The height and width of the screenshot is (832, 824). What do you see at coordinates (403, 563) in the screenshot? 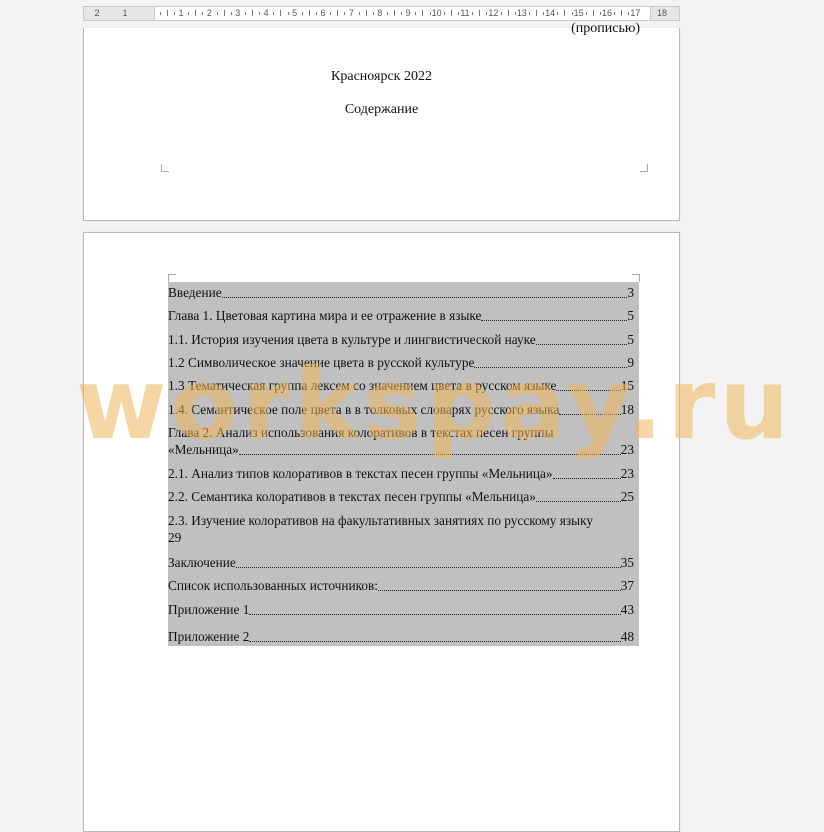
I see `toc-item: Заключение 35` at bounding box center [403, 563].